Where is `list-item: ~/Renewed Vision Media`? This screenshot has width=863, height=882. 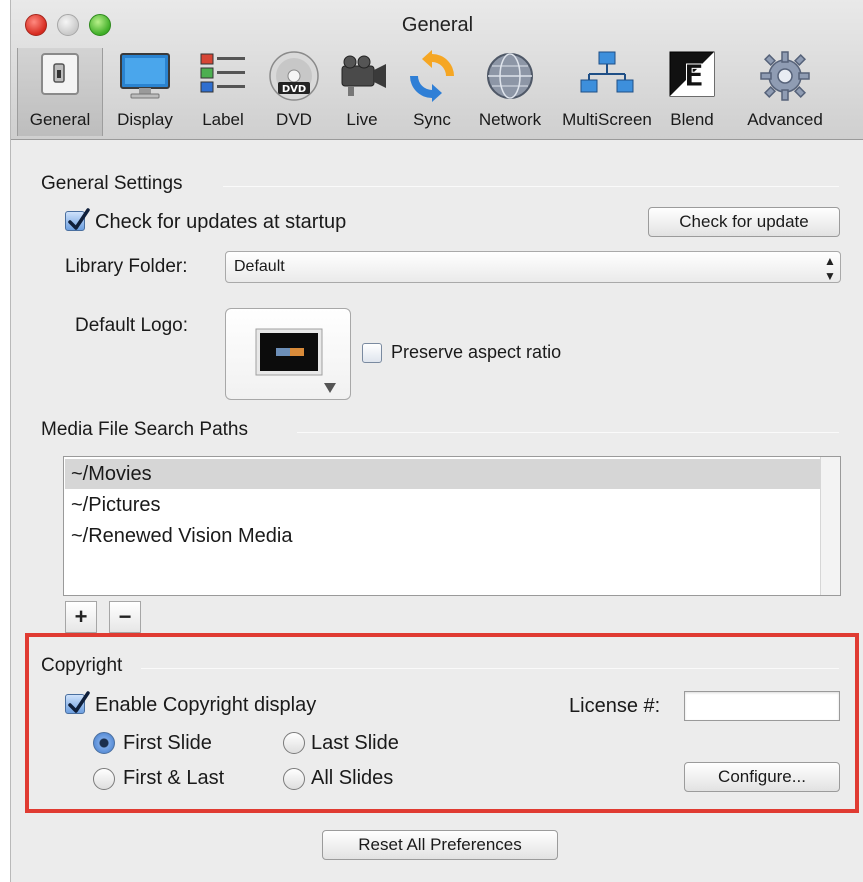
list-item: ~/Renewed Vision Media is located at coordinates (442, 536).